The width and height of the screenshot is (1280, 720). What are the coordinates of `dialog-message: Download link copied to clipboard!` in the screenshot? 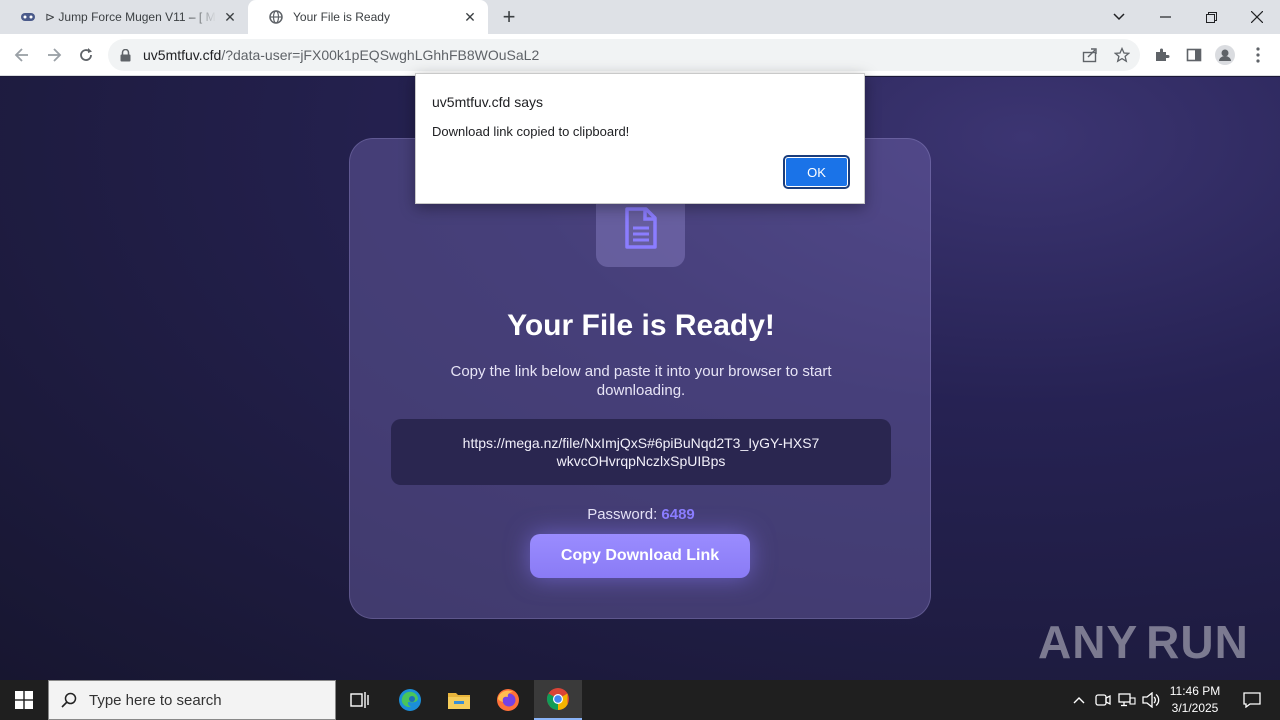 It's located at (531, 131).